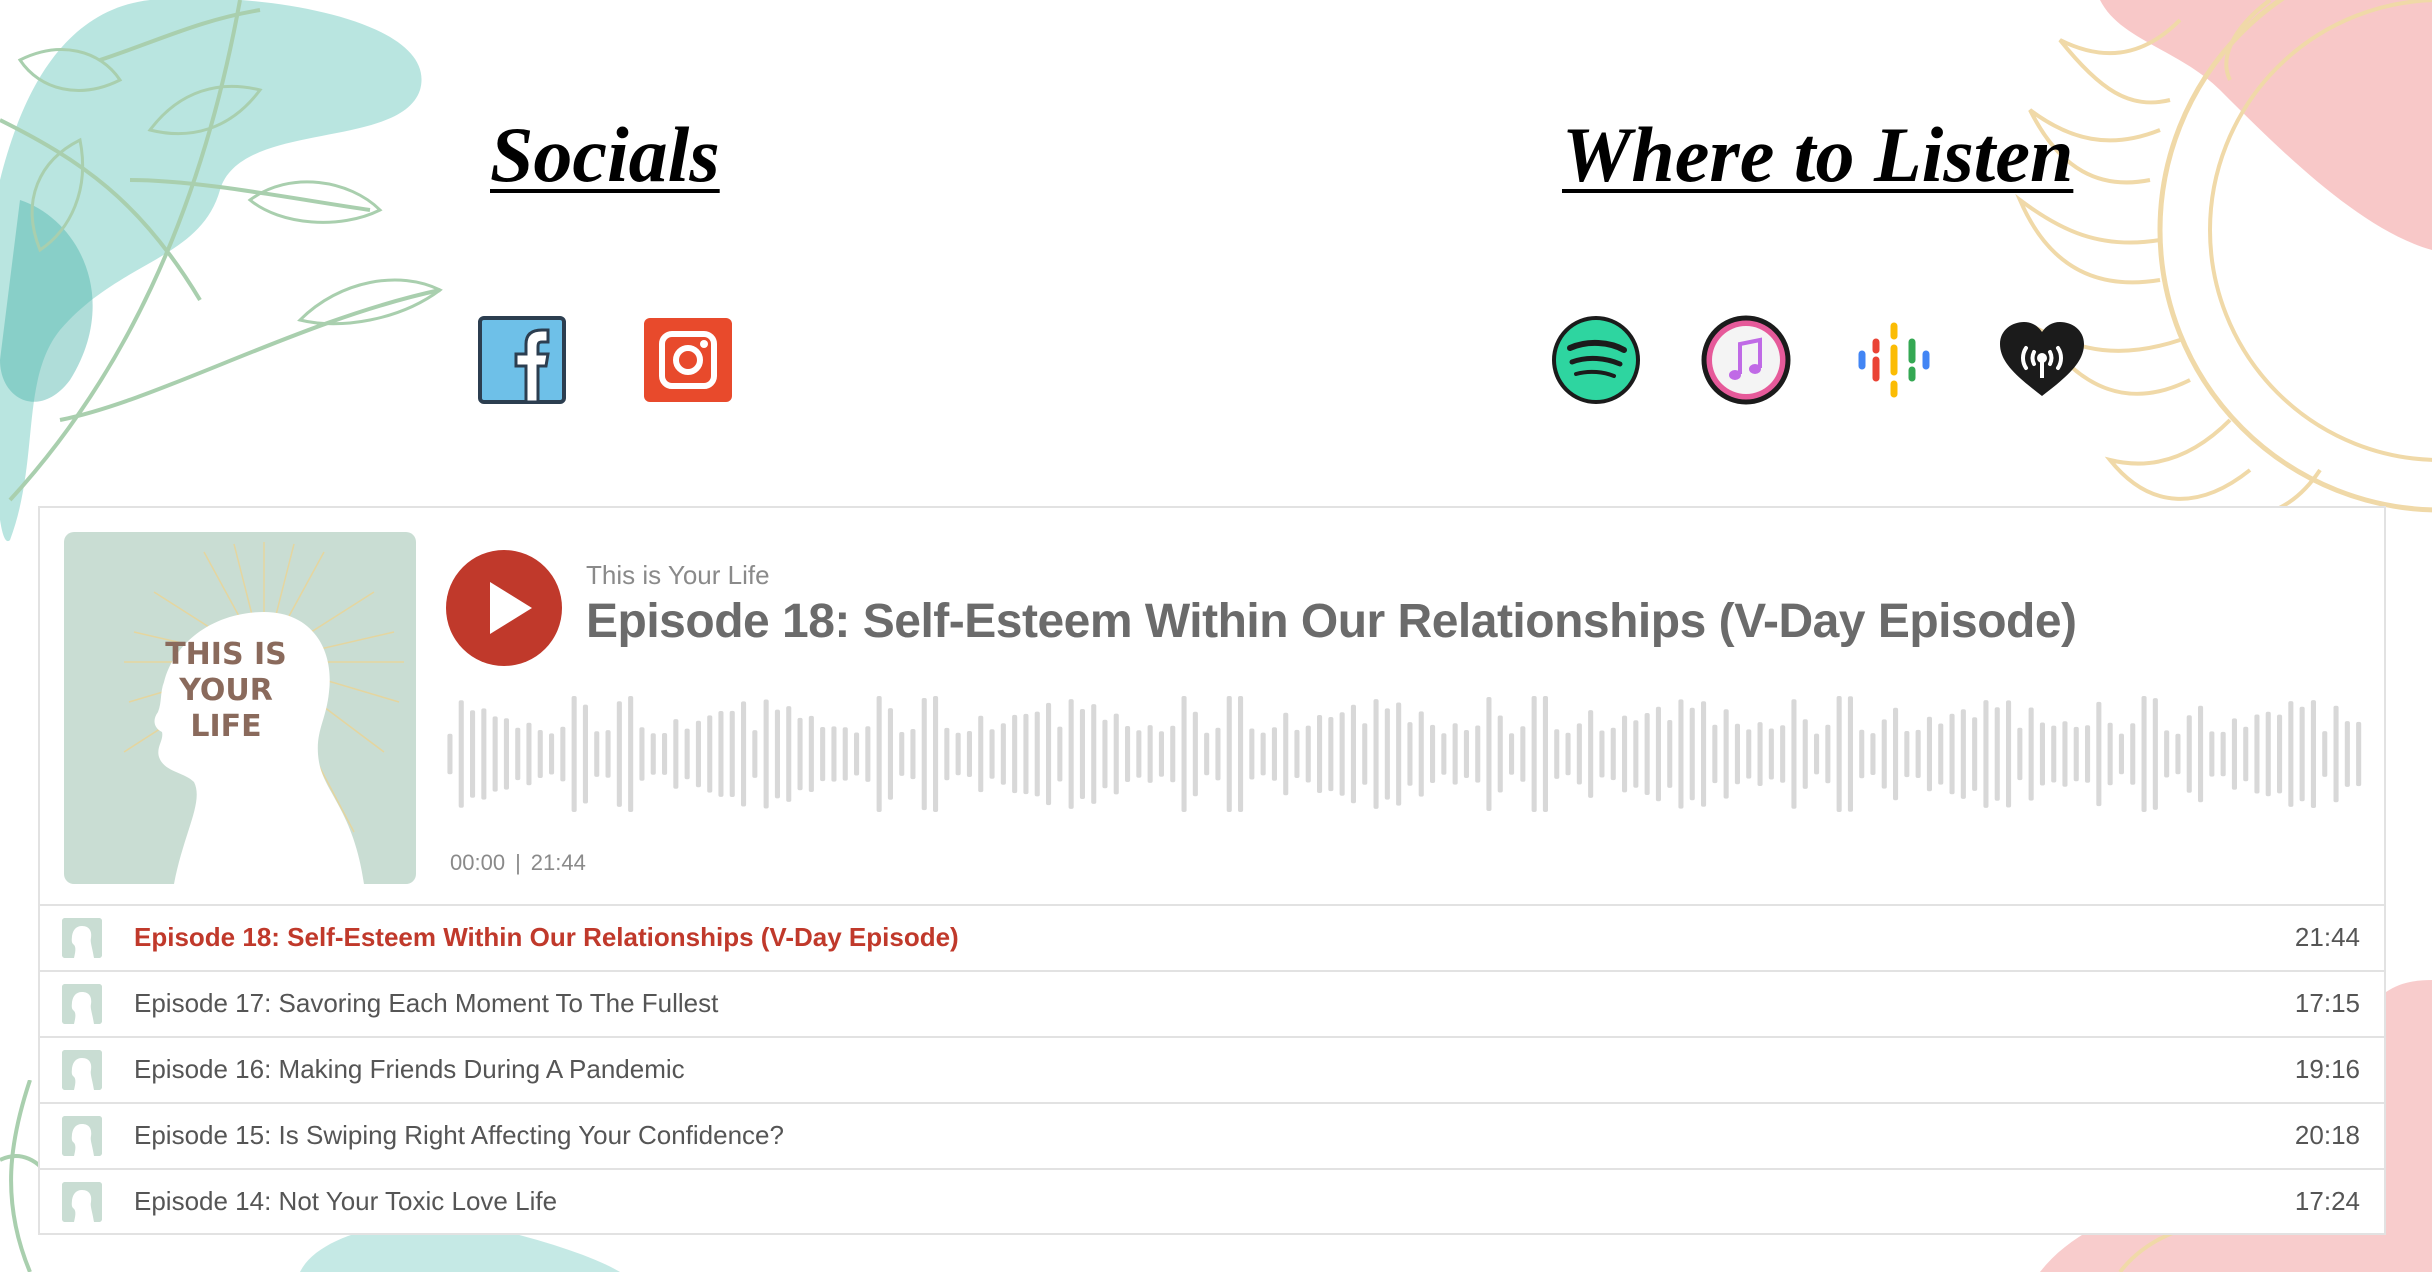 The image size is (2432, 1272). Describe the element at coordinates (2327, 1201) in the screenshot. I see `episode-duration: 17:24` at that location.